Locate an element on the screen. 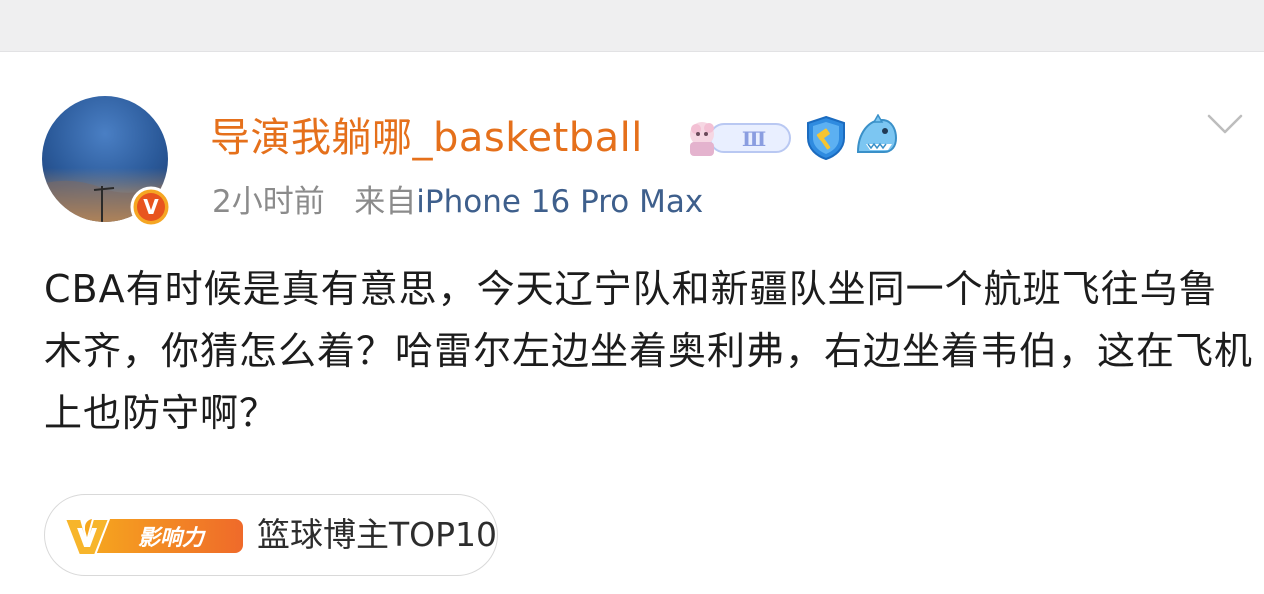 Image resolution: width=1264 pixels, height=594 pixels. post-meta: 2小时前 来自iPhone 16 Pro Max is located at coordinates (457, 202).